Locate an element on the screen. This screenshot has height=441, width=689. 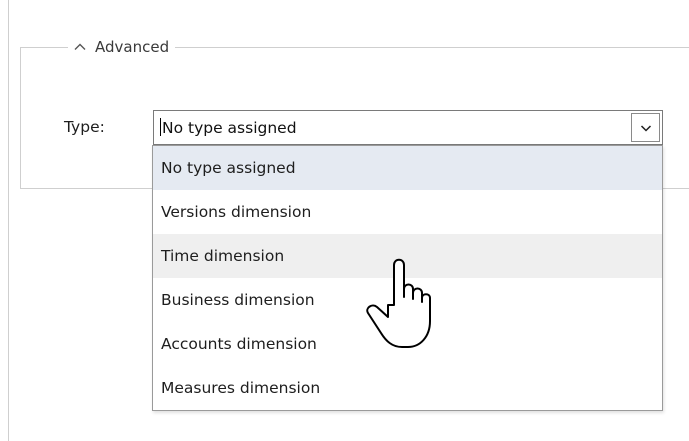
advanced-group-label: Advanced is located at coordinates (132, 47).